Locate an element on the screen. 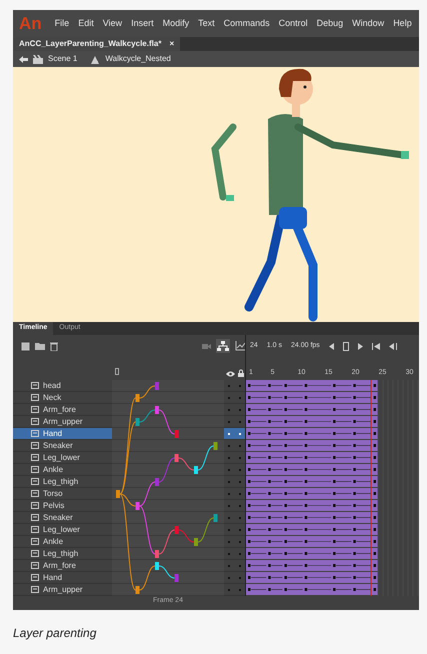 Image resolution: width=427 pixels, height=654 pixels. layer-row: Arm_upper is located at coordinates (62, 590).